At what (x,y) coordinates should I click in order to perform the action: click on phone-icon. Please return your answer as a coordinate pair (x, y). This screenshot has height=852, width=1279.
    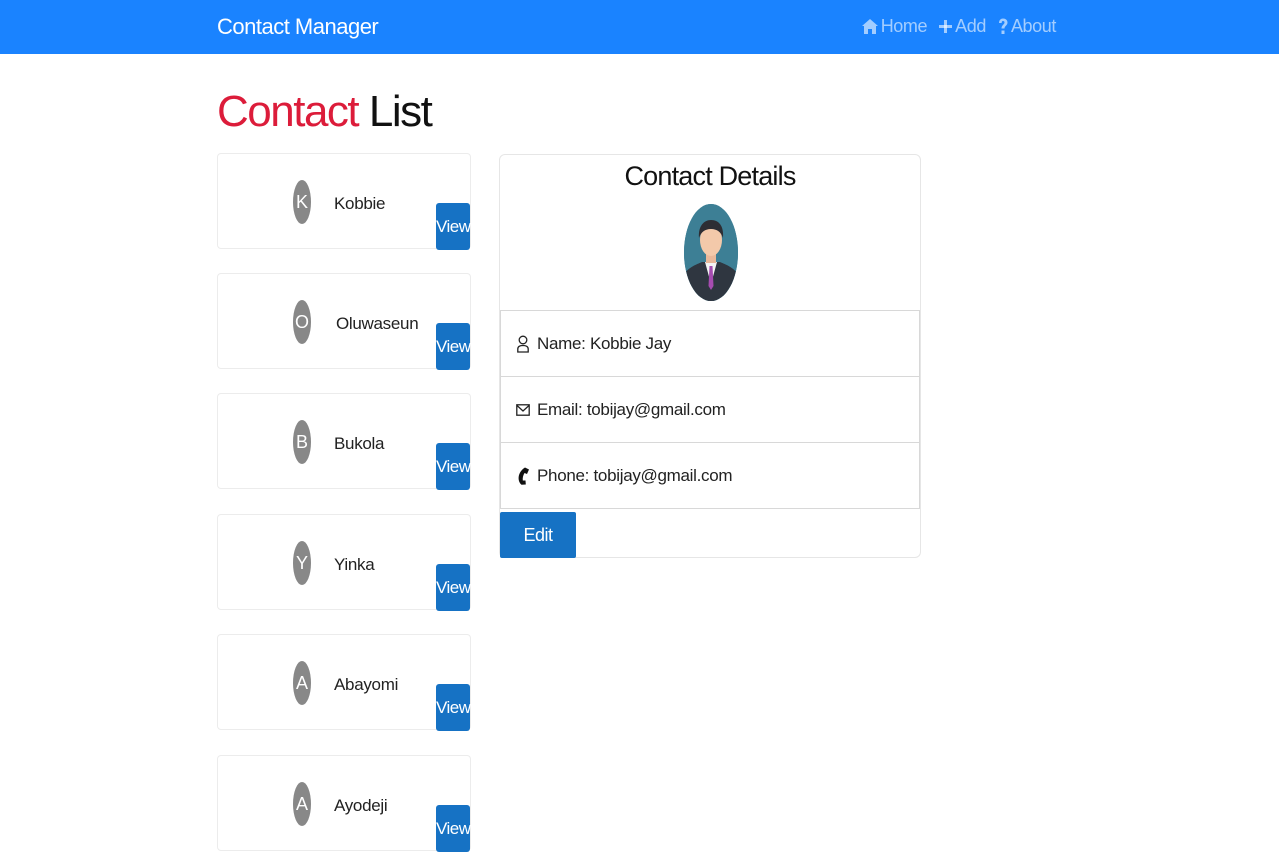
    Looking at the image, I should click on (523, 476).